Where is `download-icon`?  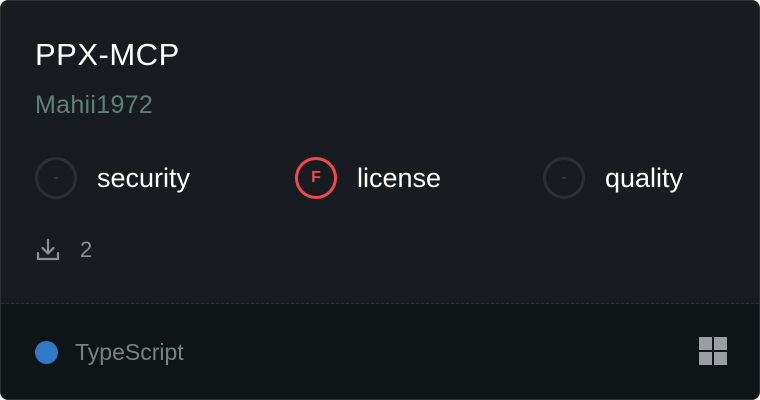
download-icon is located at coordinates (48, 249).